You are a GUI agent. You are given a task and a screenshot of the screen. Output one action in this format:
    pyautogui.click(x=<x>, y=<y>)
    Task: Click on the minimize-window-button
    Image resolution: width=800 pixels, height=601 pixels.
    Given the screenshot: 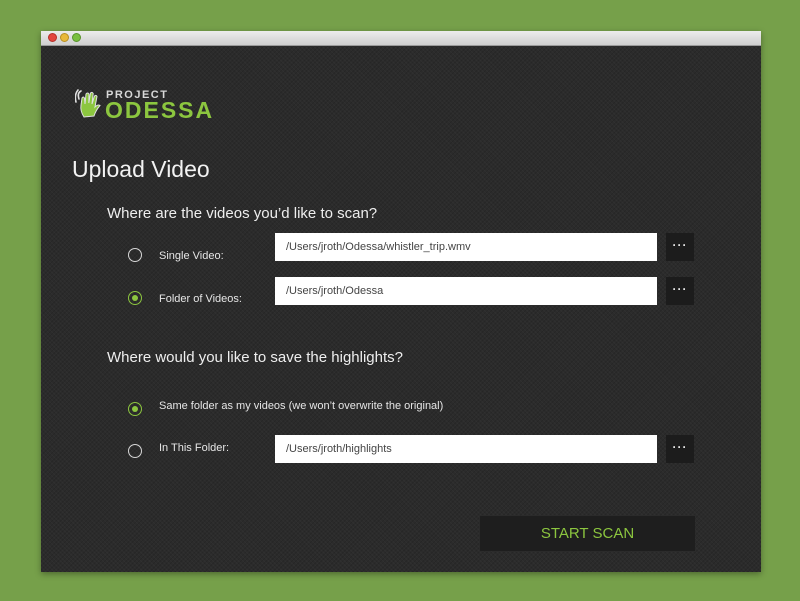 What is the action you would take?
    pyautogui.click(x=64, y=37)
    